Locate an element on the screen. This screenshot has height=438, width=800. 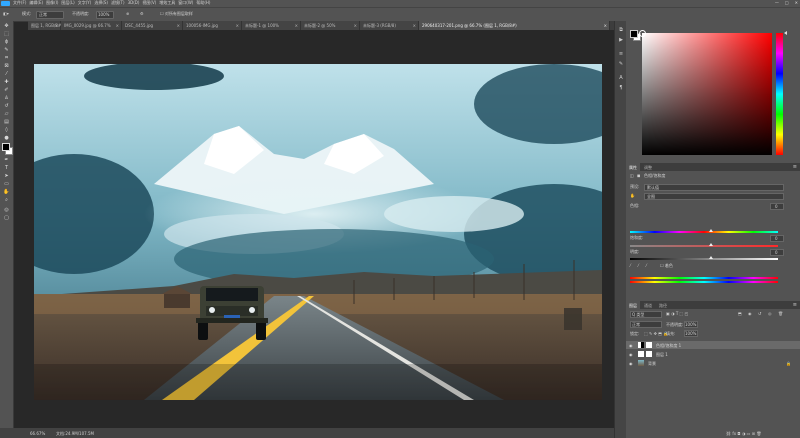
document-tab: 图层 1, RGB/8# × is located at coordinates (44, 25).